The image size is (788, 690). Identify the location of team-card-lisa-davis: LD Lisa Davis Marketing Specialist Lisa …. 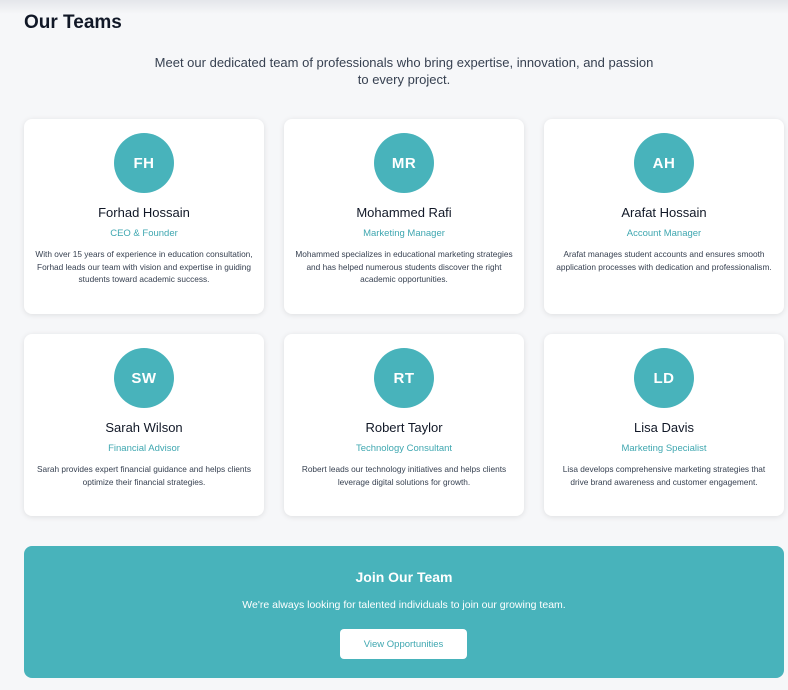
(664, 425).